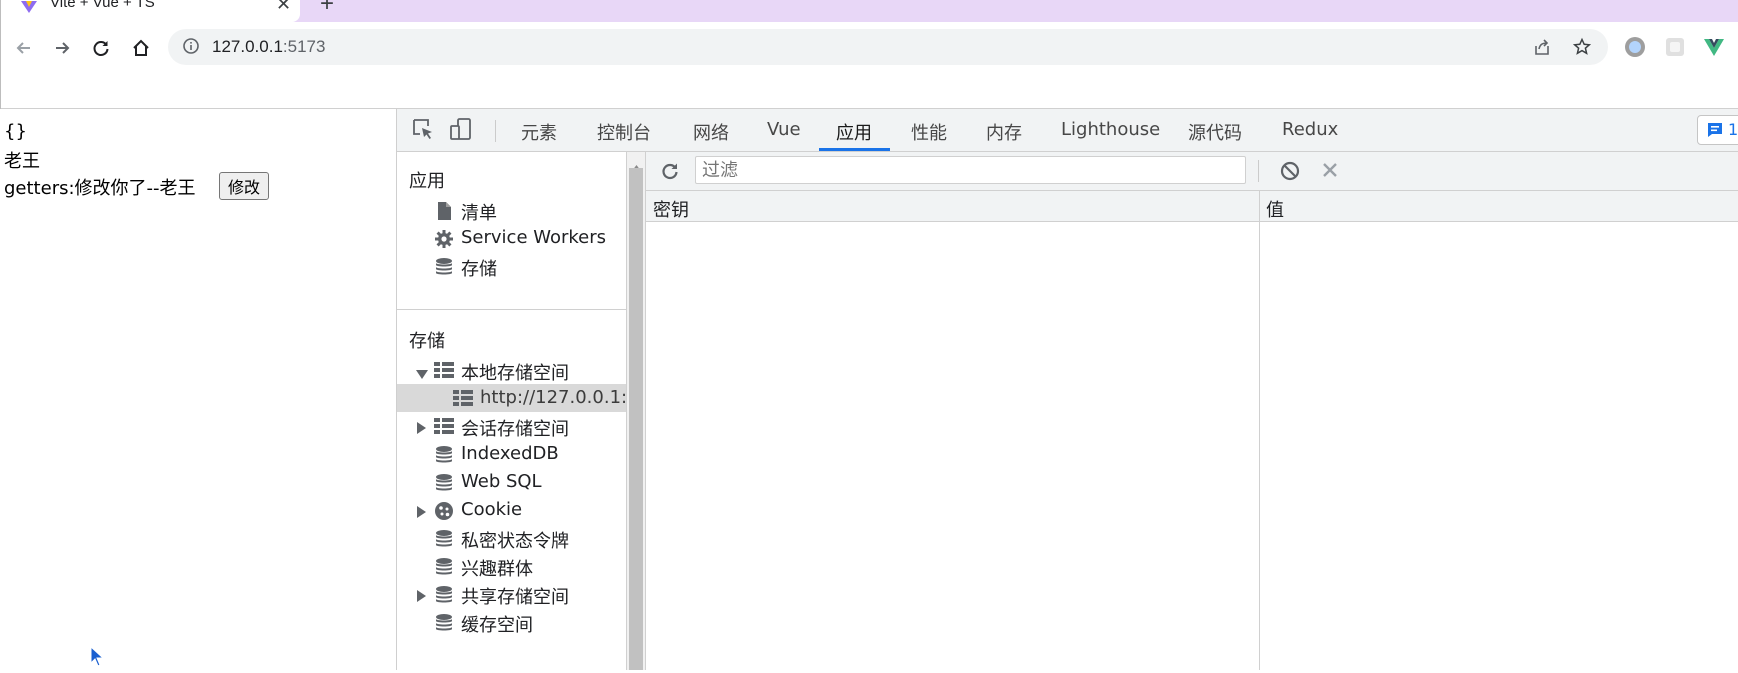  Describe the element at coordinates (511, 309) in the screenshot. I see `sidebar-separator` at that location.